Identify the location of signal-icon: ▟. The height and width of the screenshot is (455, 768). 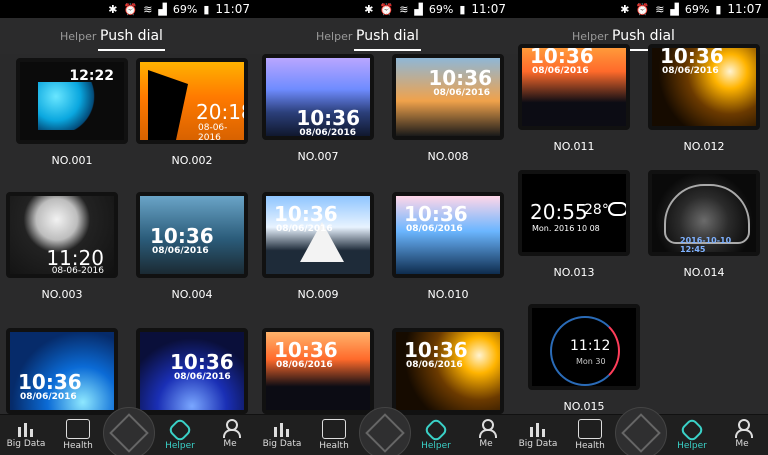
(418, 9).